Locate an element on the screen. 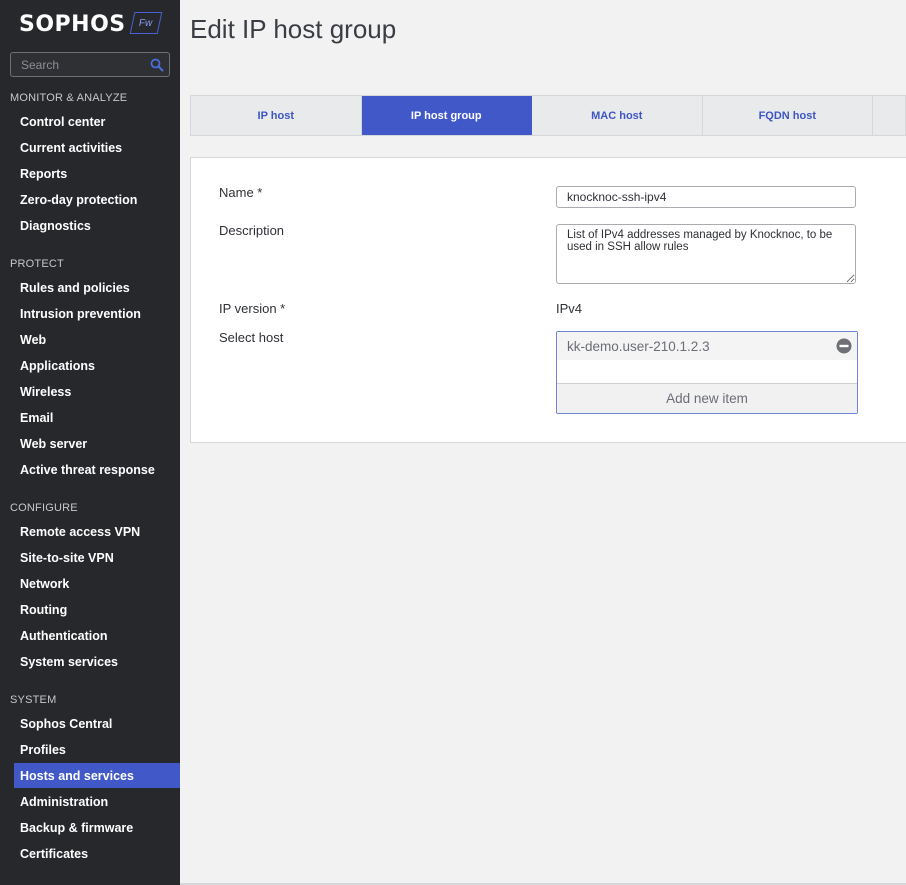  host-type-tabs: IP host IP host group MAC host FQDN host is located at coordinates (548, 115).